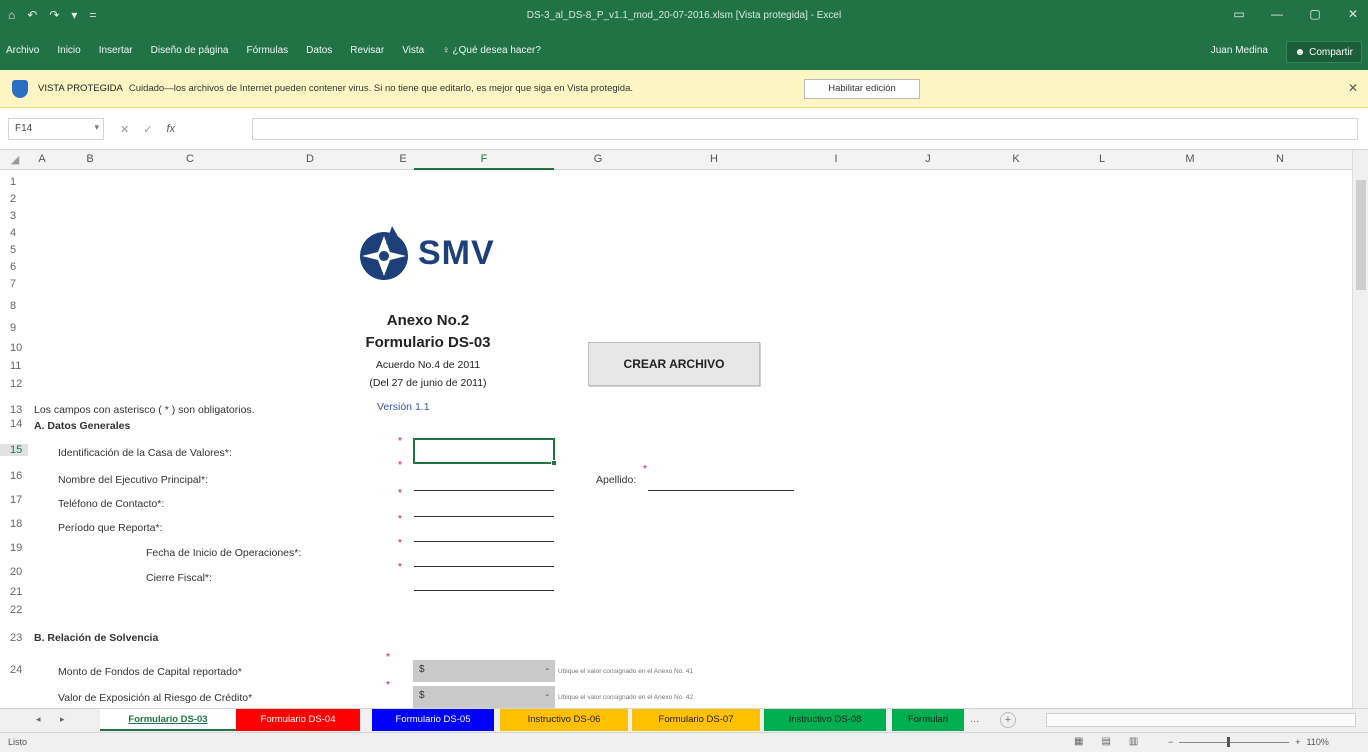 Image resolution: width=1368 pixels, height=752 pixels. Describe the element at coordinates (14, 524) in the screenshot. I see `row-header: 18` at that location.